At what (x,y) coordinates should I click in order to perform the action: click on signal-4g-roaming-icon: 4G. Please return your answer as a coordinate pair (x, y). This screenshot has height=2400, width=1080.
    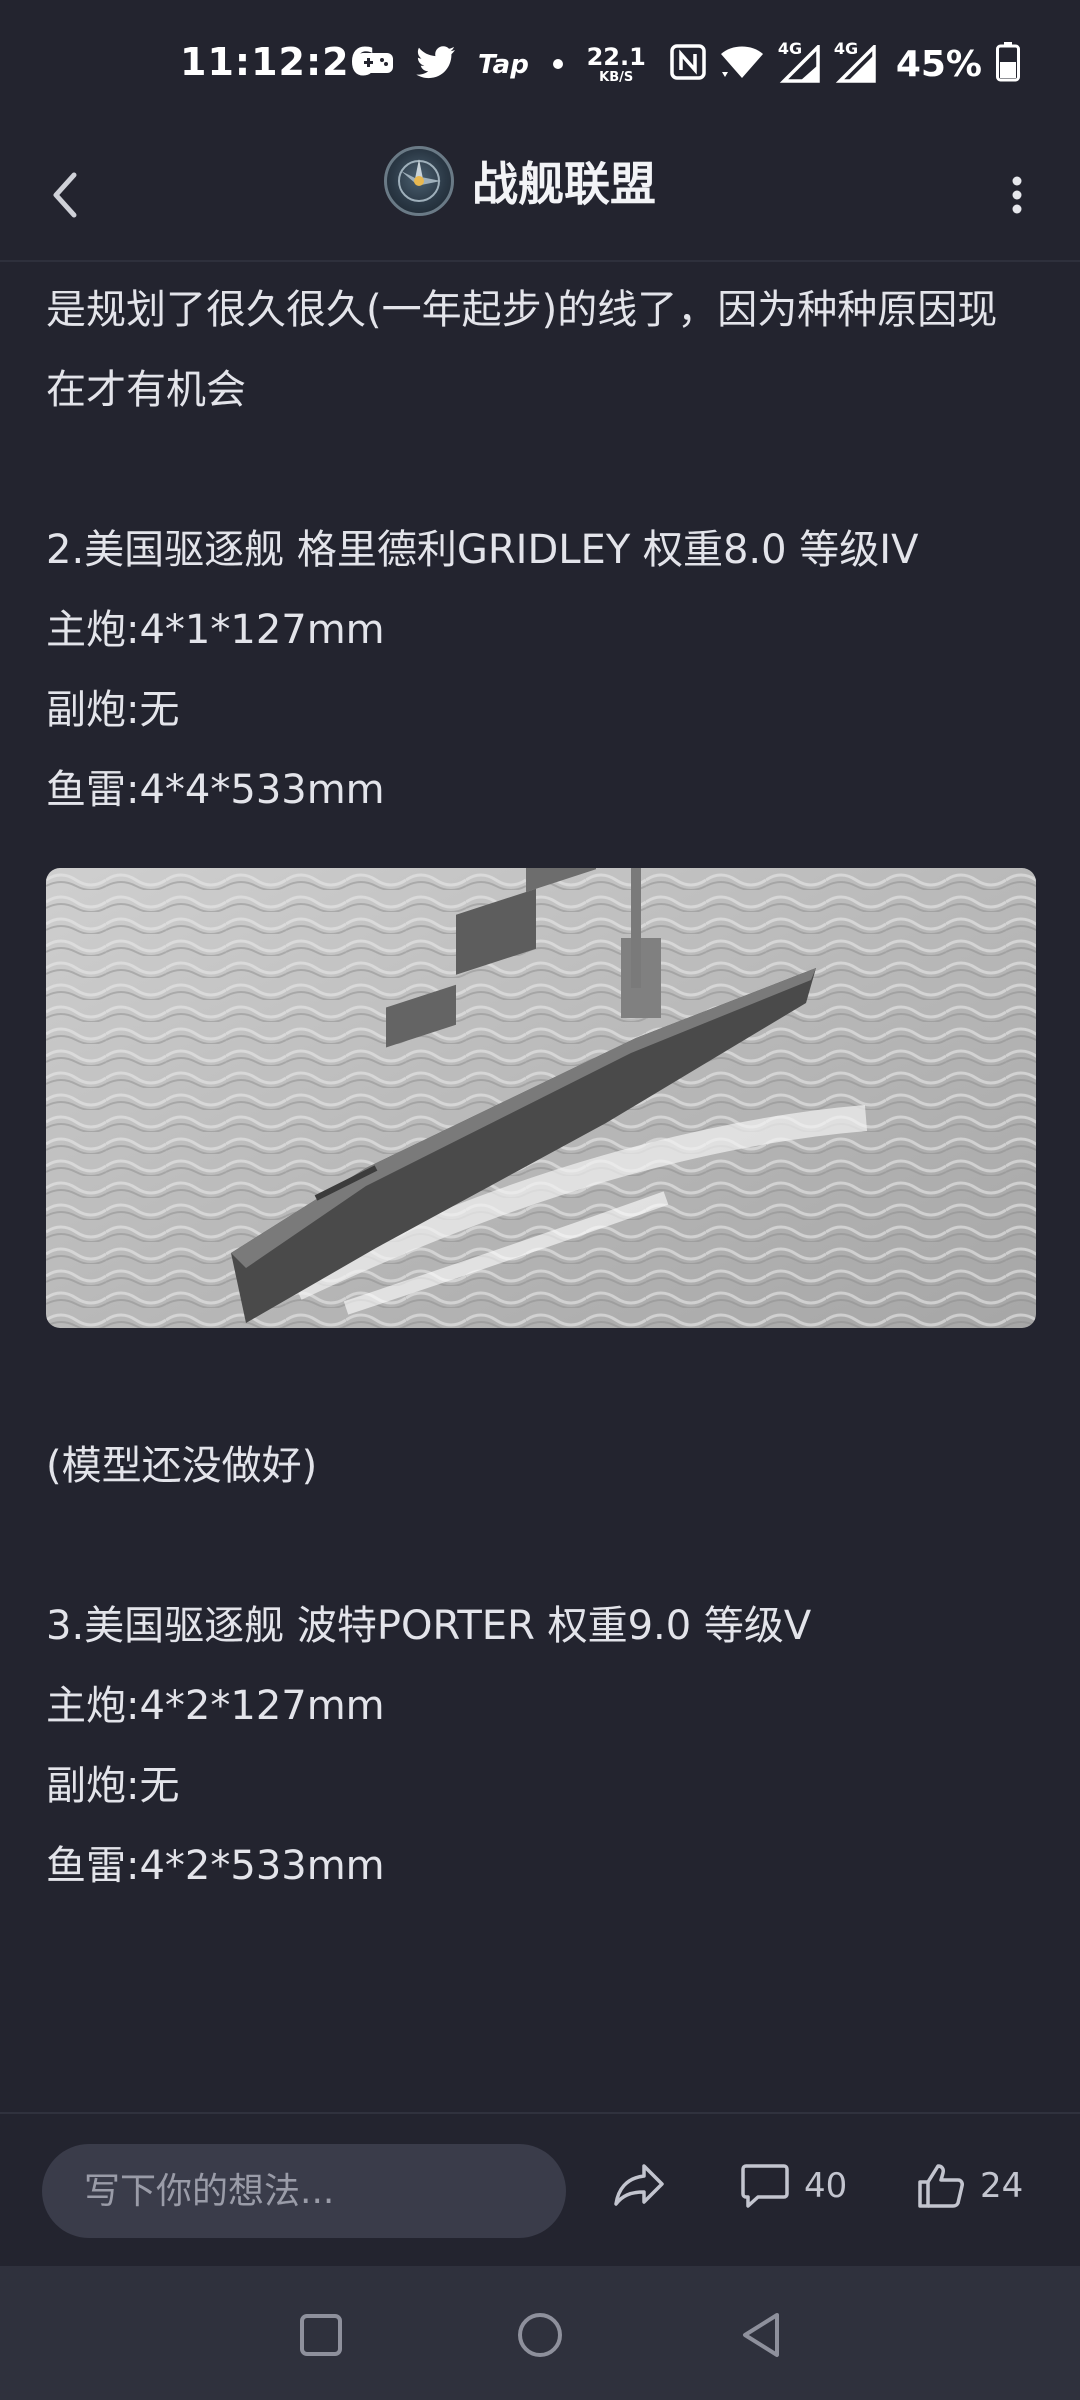
    Looking at the image, I should click on (855, 61).